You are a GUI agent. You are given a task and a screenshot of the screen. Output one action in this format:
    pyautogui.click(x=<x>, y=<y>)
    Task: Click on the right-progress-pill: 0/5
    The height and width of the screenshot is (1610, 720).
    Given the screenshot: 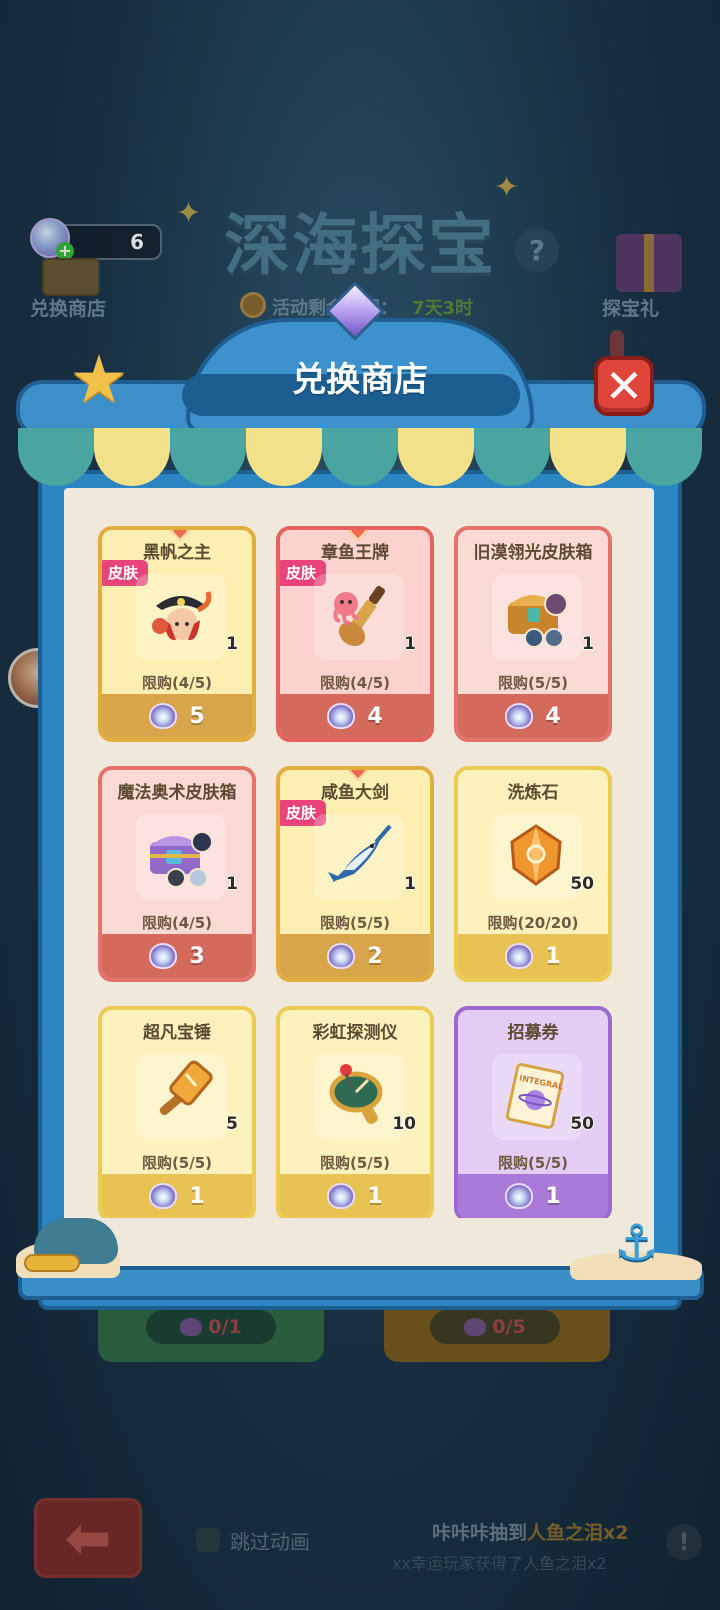 What is the action you would take?
    pyautogui.click(x=495, y=1327)
    